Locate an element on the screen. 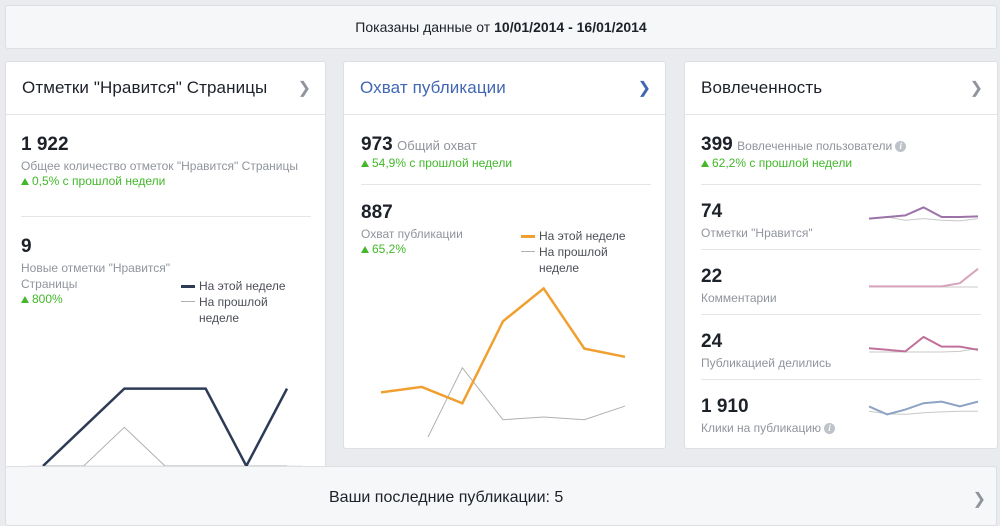 The width and height of the screenshot is (1000, 526). comments-count: 22 is located at coordinates (712, 276).